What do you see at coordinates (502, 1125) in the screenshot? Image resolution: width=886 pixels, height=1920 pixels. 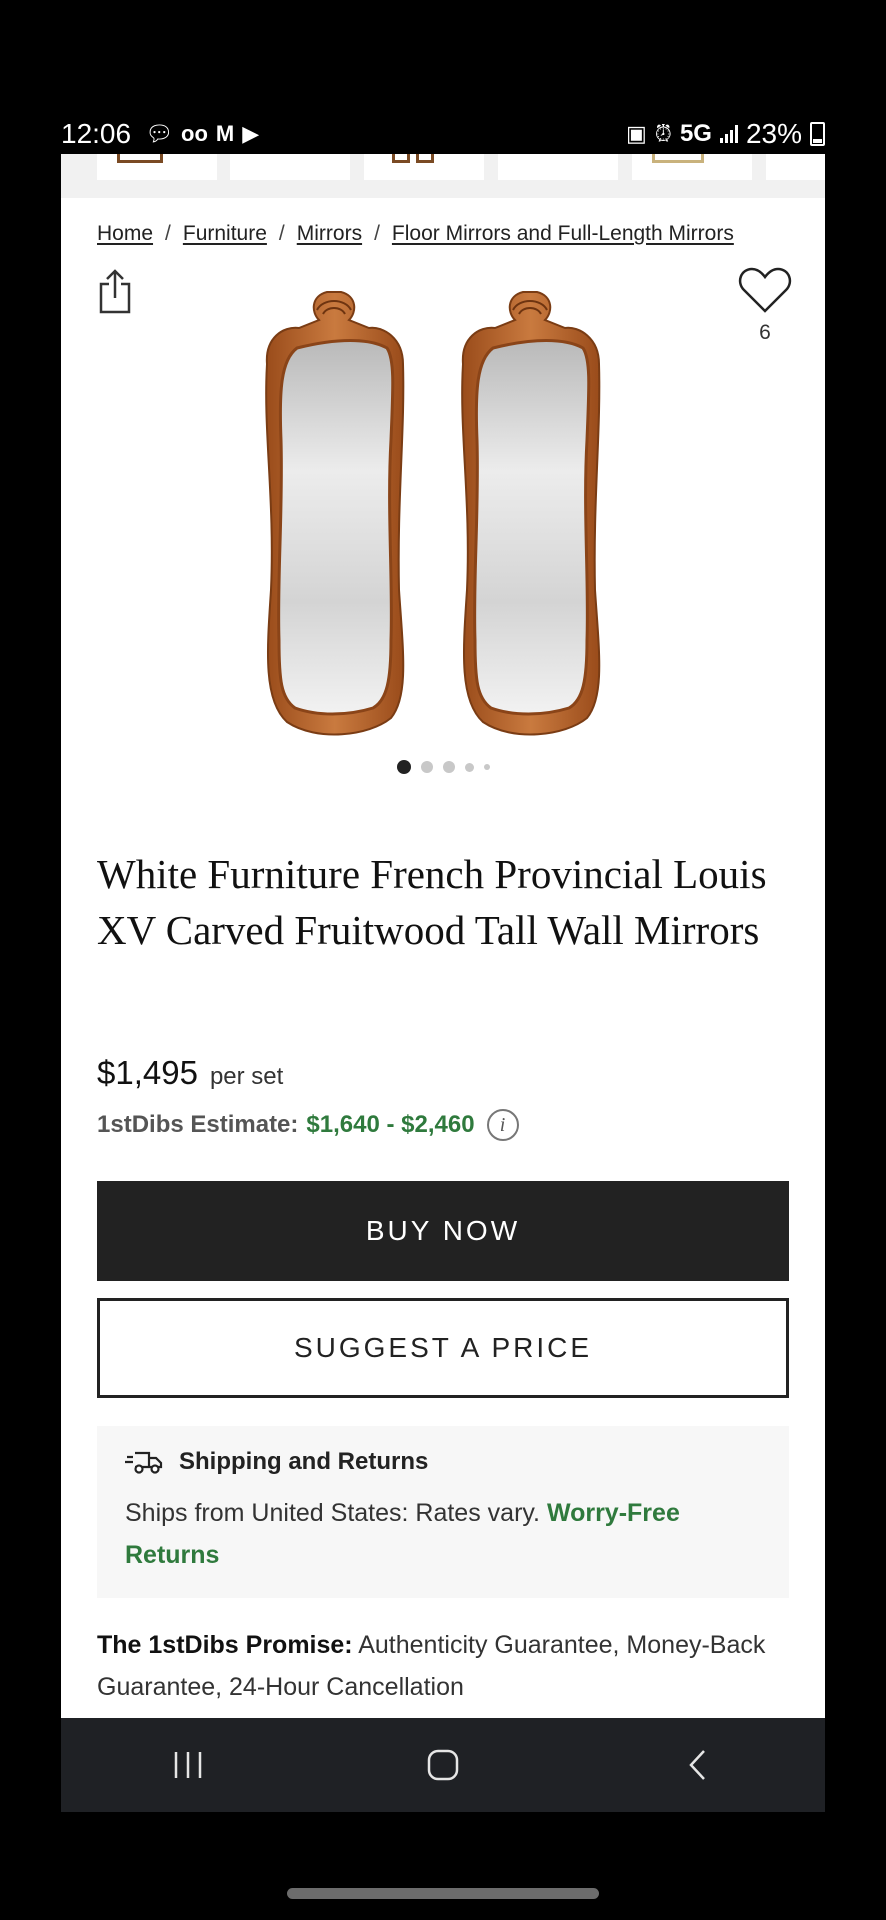 I see `info-icon: i` at bounding box center [502, 1125].